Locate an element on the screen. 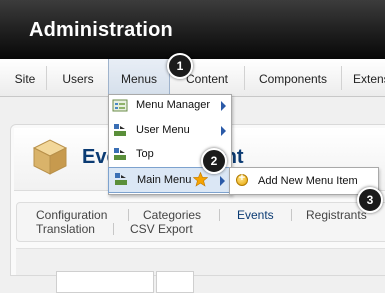  menu-users: Users is located at coordinates (78, 77).